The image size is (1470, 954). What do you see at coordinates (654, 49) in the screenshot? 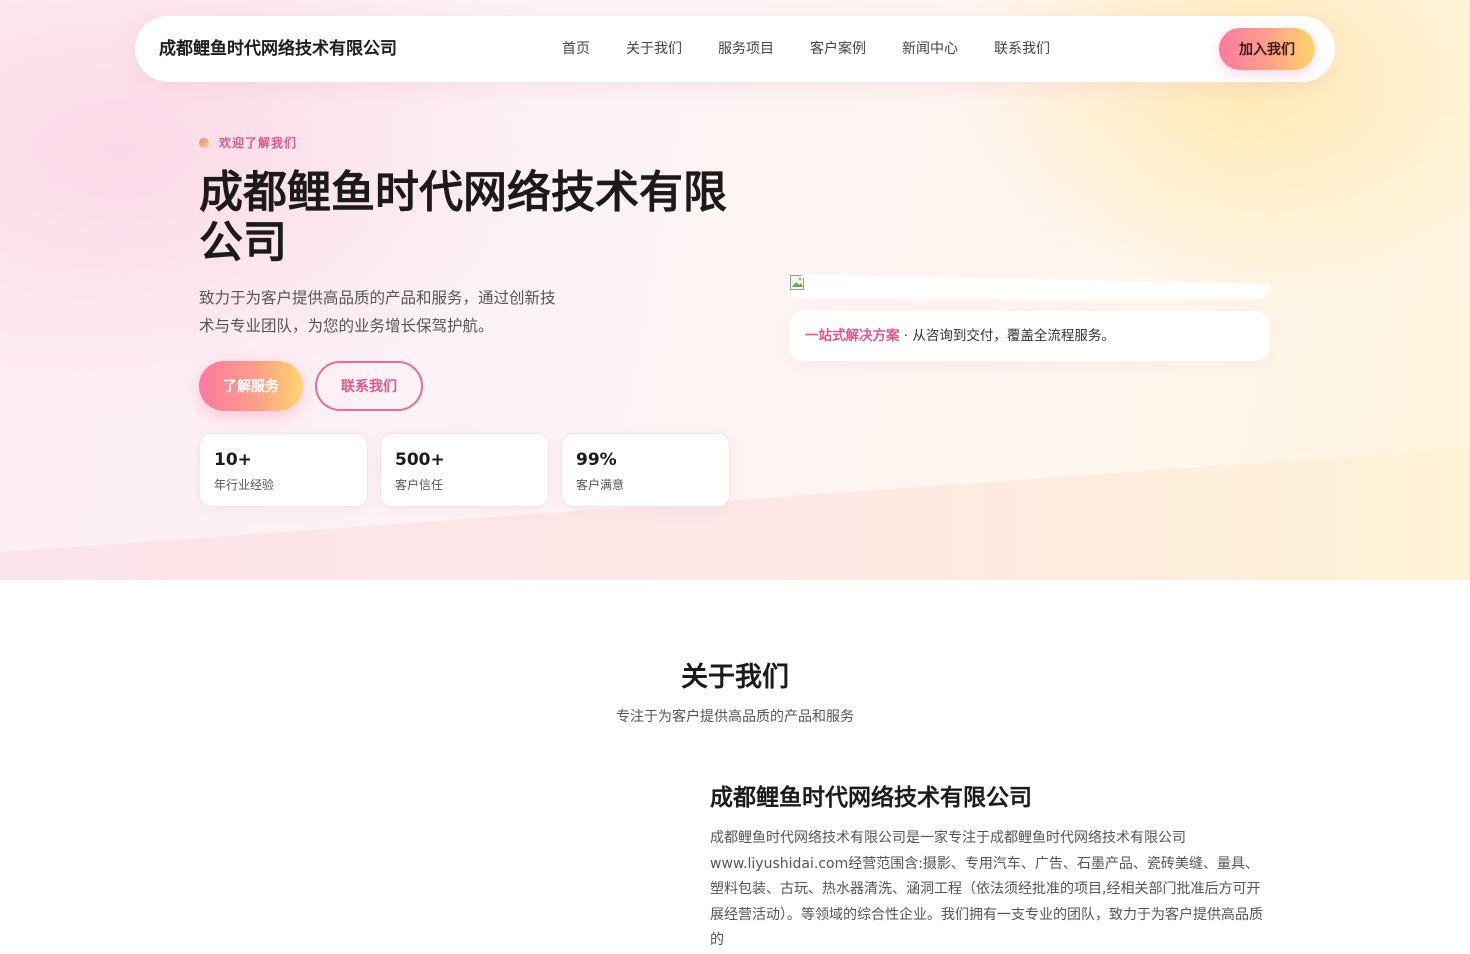
I see `nav-link-about: 关于我们` at bounding box center [654, 49].